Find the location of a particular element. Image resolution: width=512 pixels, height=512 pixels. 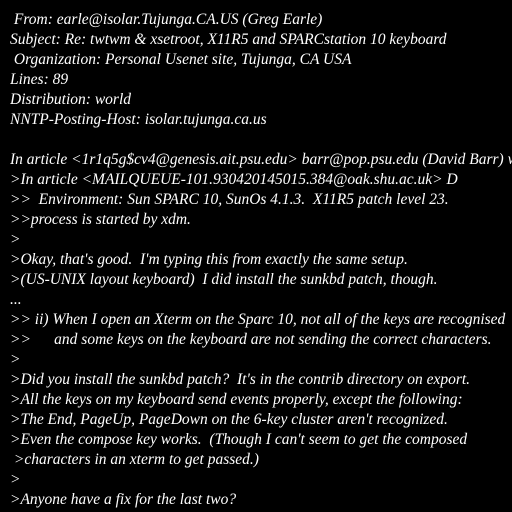

body-line-process: >>process is started by xdm. is located at coordinates (100, 219).